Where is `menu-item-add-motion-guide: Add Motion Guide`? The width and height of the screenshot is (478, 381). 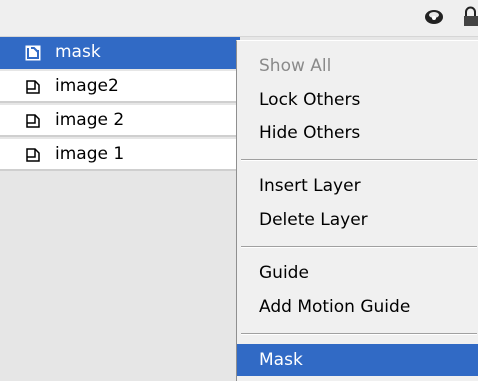
menu-item-add-motion-guide: Add Motion Guide is located at coordinates (357, 307).